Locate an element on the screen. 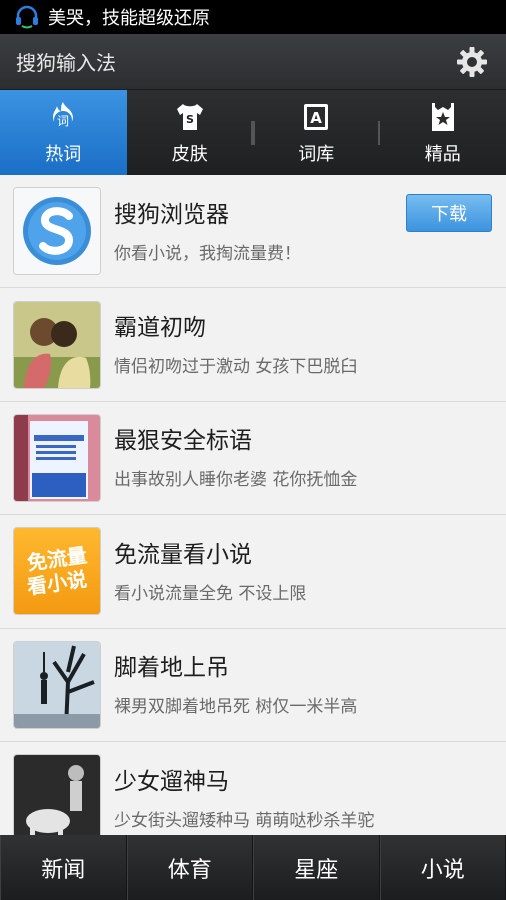 The image size is (506, 900). list-item: 免流量 看小说 免流量看小说 看小说流量全免 不设上限 is located at coordinates (253, 572).